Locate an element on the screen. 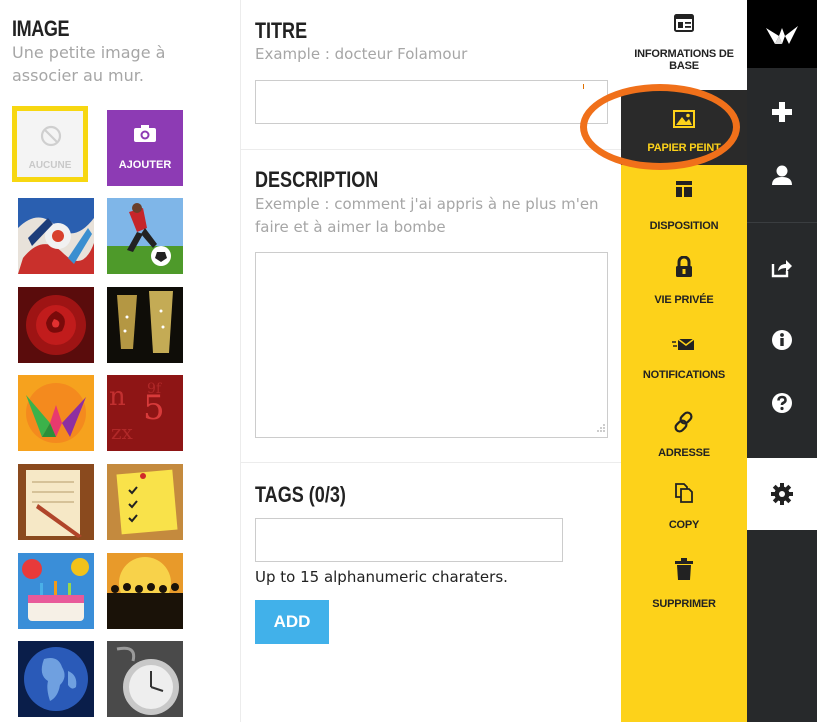 The image size is (817, 722). account-button is located at coordinates (782, 175).